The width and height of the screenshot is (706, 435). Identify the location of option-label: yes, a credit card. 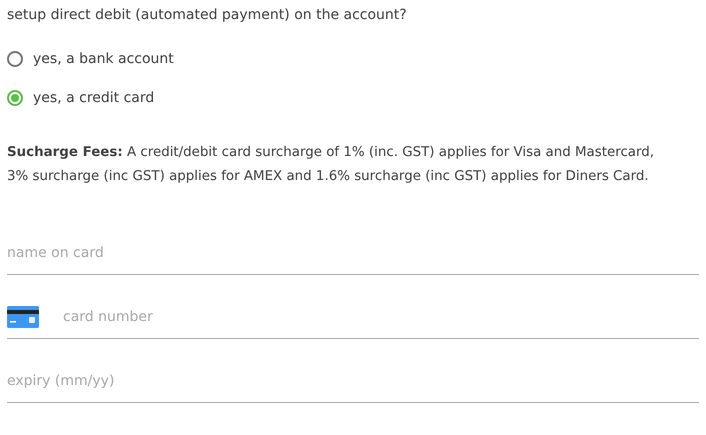
(93, 98).